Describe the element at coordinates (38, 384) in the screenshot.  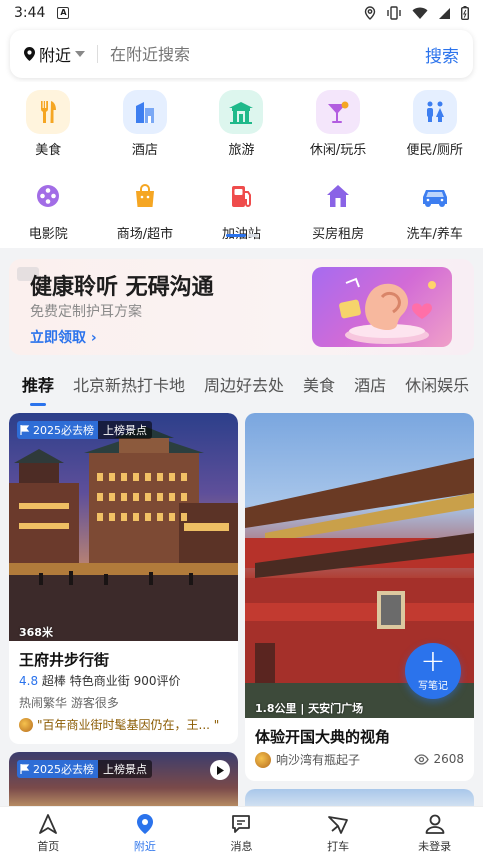
I see `tab-recommend: 推荐` at that location.